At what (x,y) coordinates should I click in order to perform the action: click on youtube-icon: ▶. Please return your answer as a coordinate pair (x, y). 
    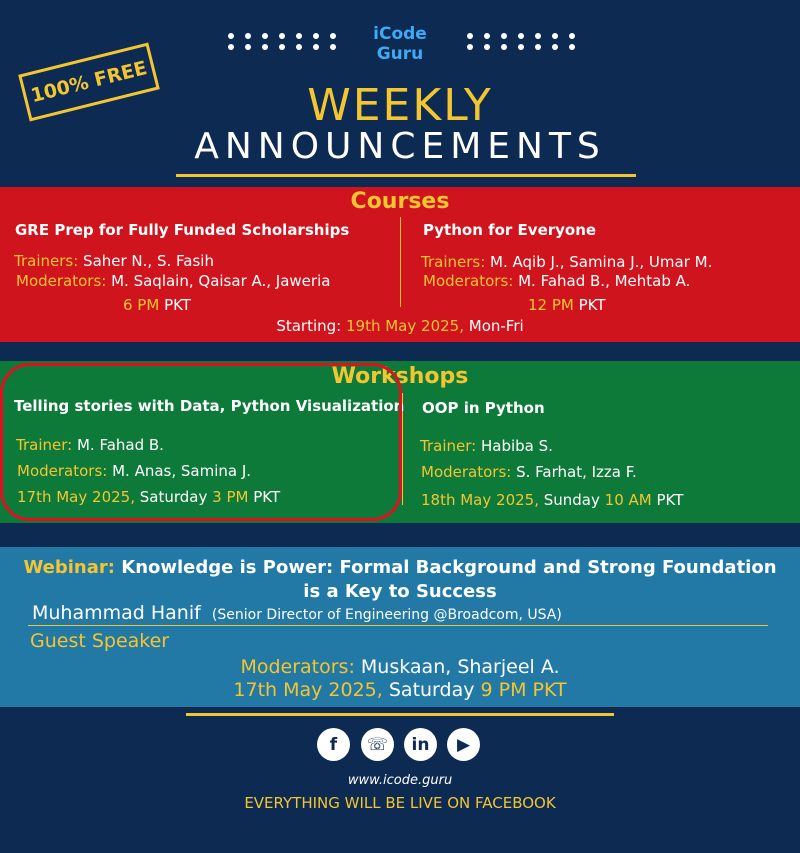
    Looking at the image, I should click on (463, 744).